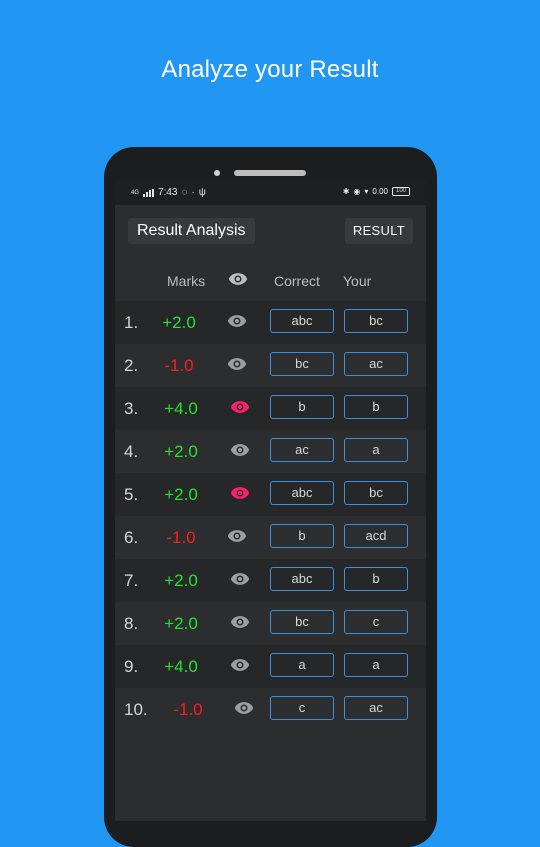 This screenshot has width=540, height=847. What do you see at coordinates (270, 173) in the screenshot?
I see `speaker-grille` at bounding box center [270, 173].